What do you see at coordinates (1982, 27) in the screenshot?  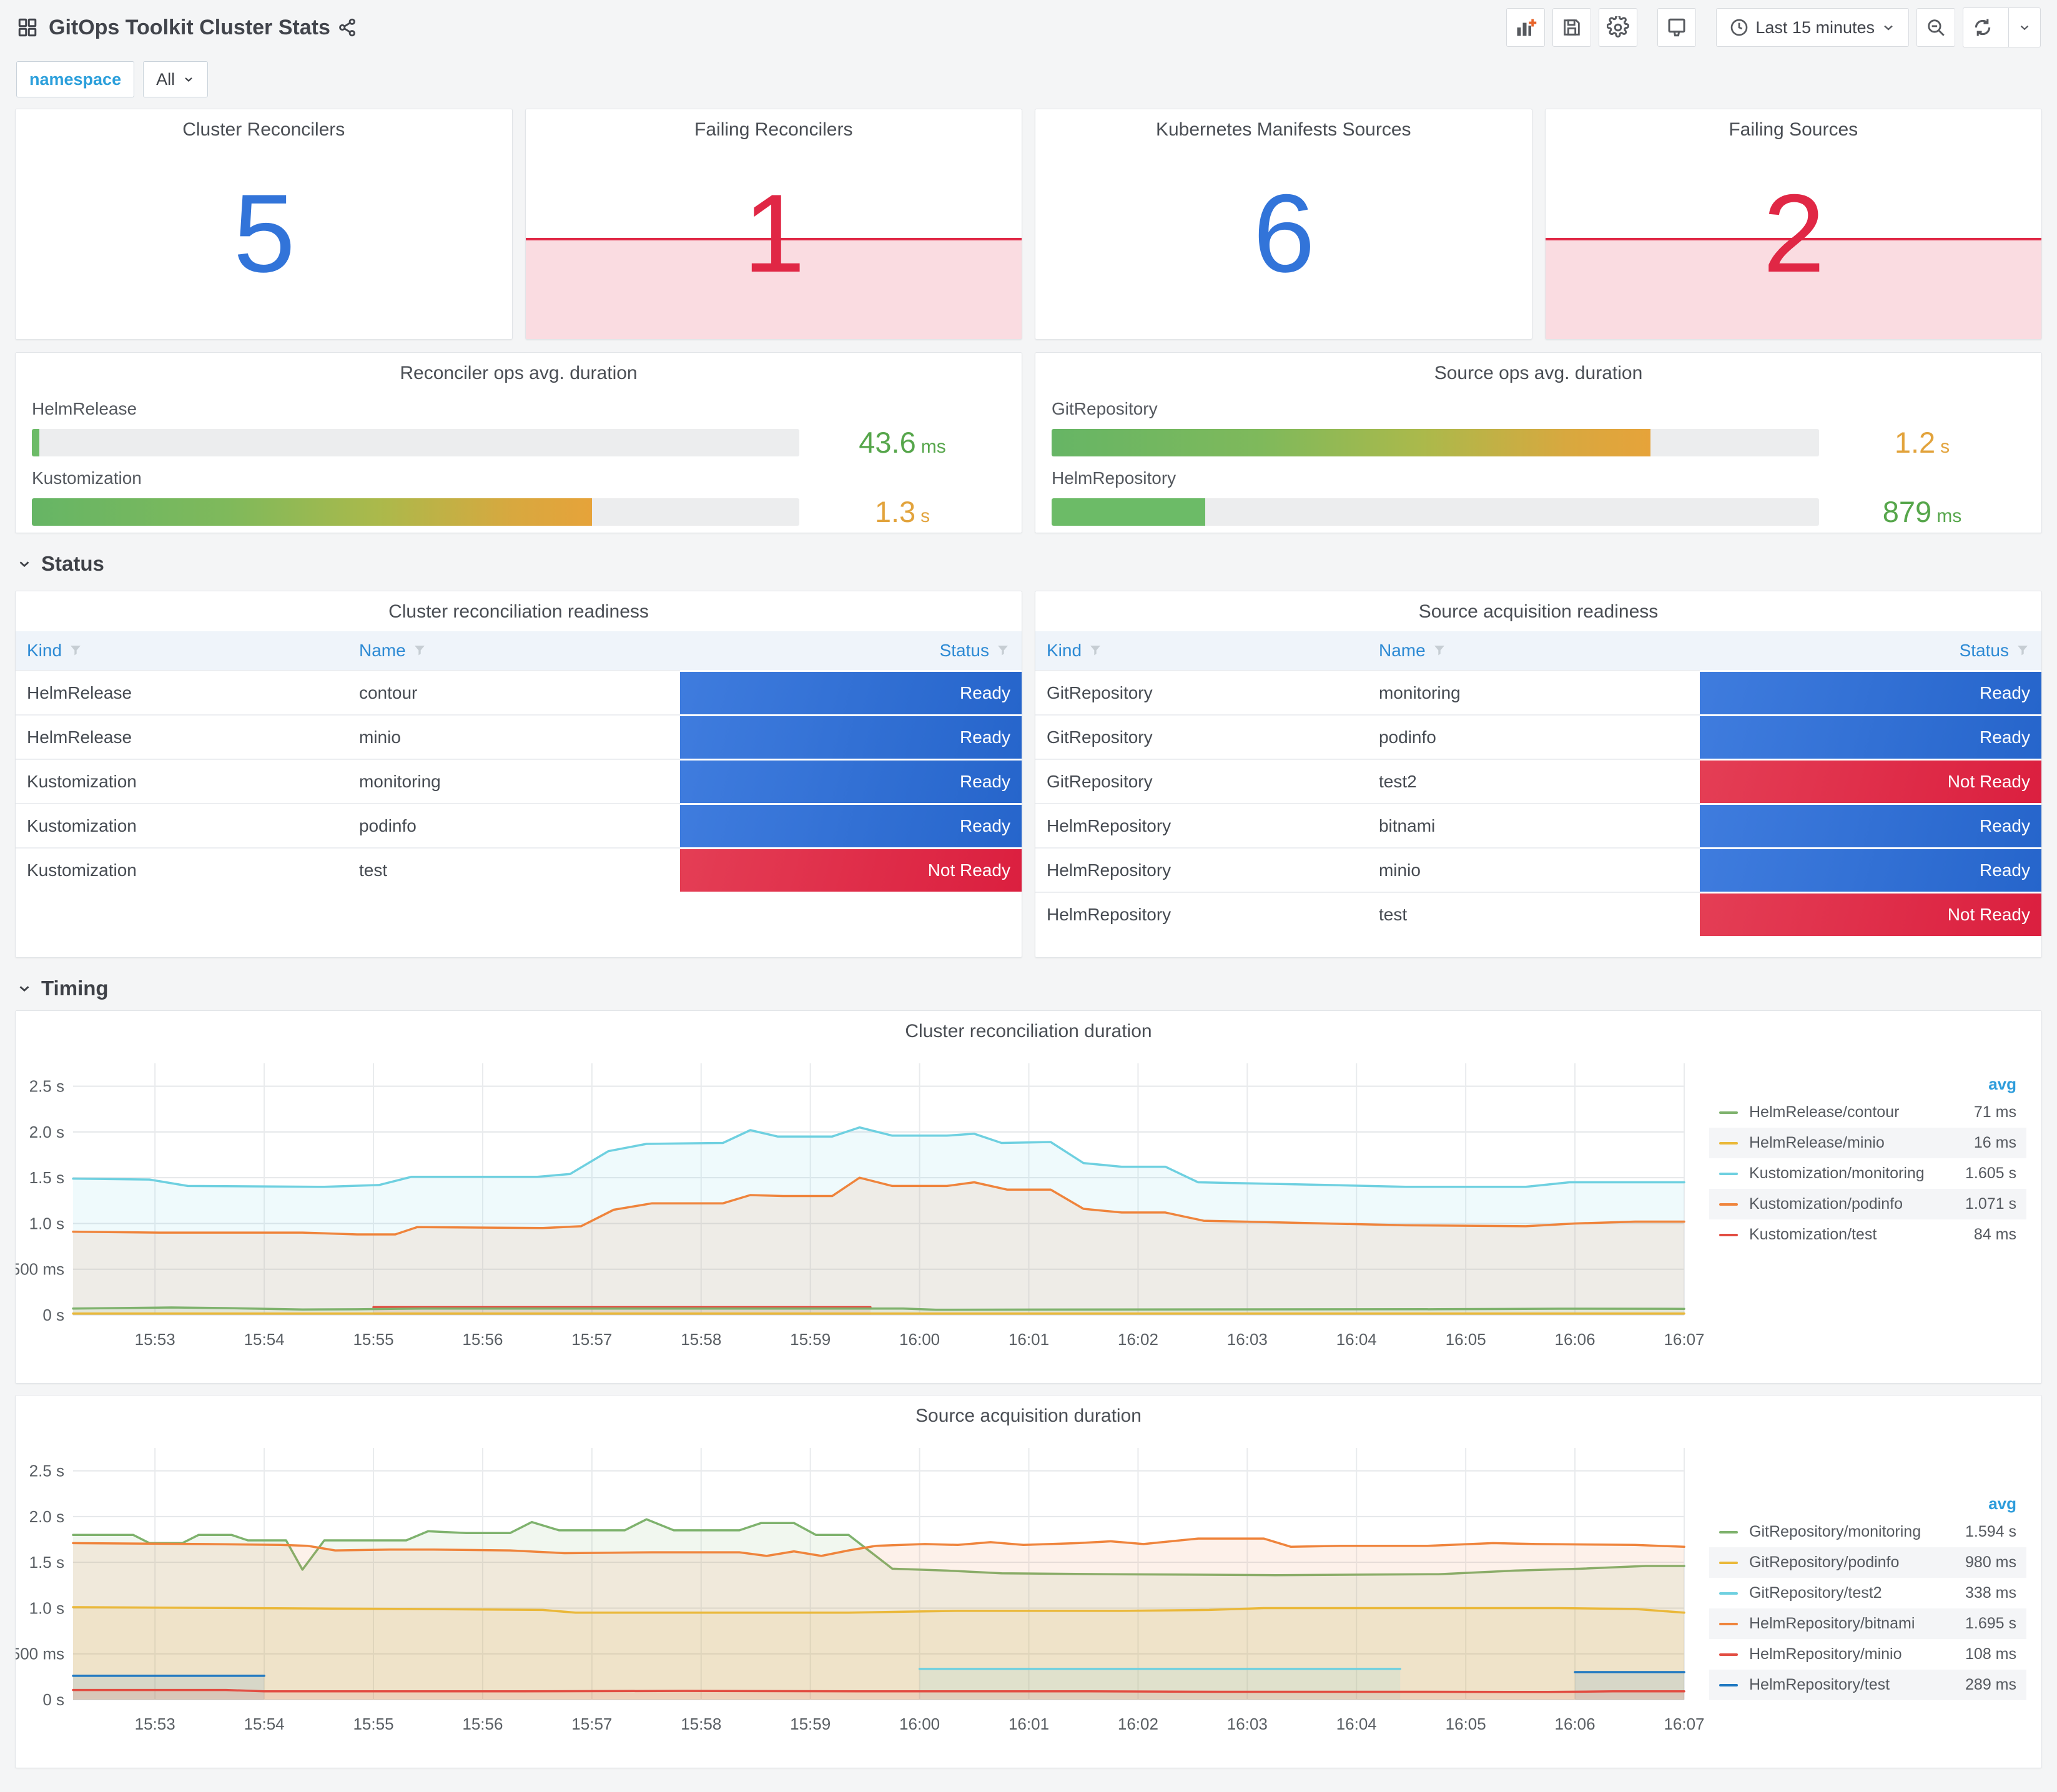 I see `refresh-button` at bounding box center [1982, 27].